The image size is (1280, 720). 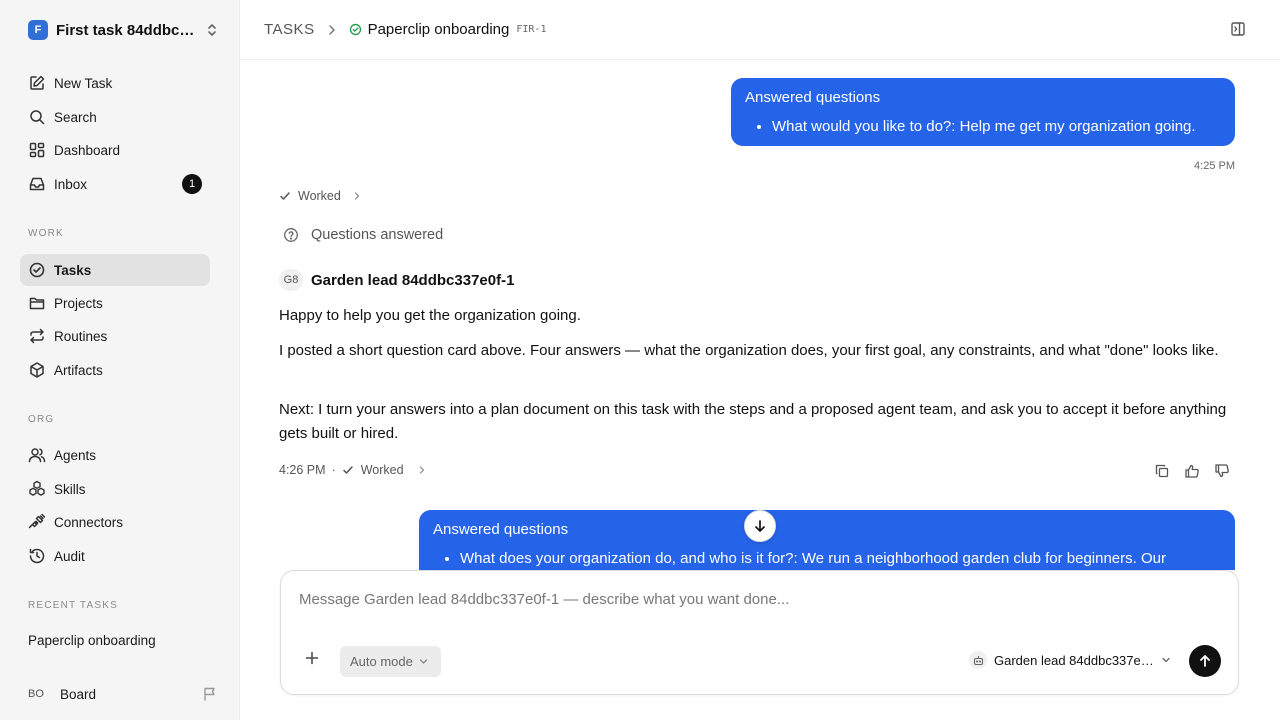 I want to click on nav-label: Skills, so click(x=70, y=489).